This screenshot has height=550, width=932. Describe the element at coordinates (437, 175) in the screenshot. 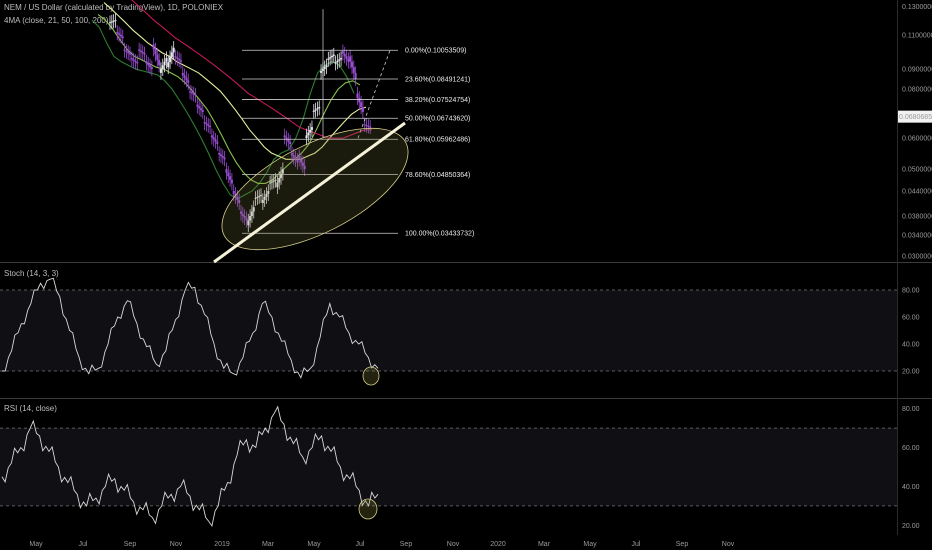

I see `fib-level-label: 78.60%(0.04850364)` at that location.